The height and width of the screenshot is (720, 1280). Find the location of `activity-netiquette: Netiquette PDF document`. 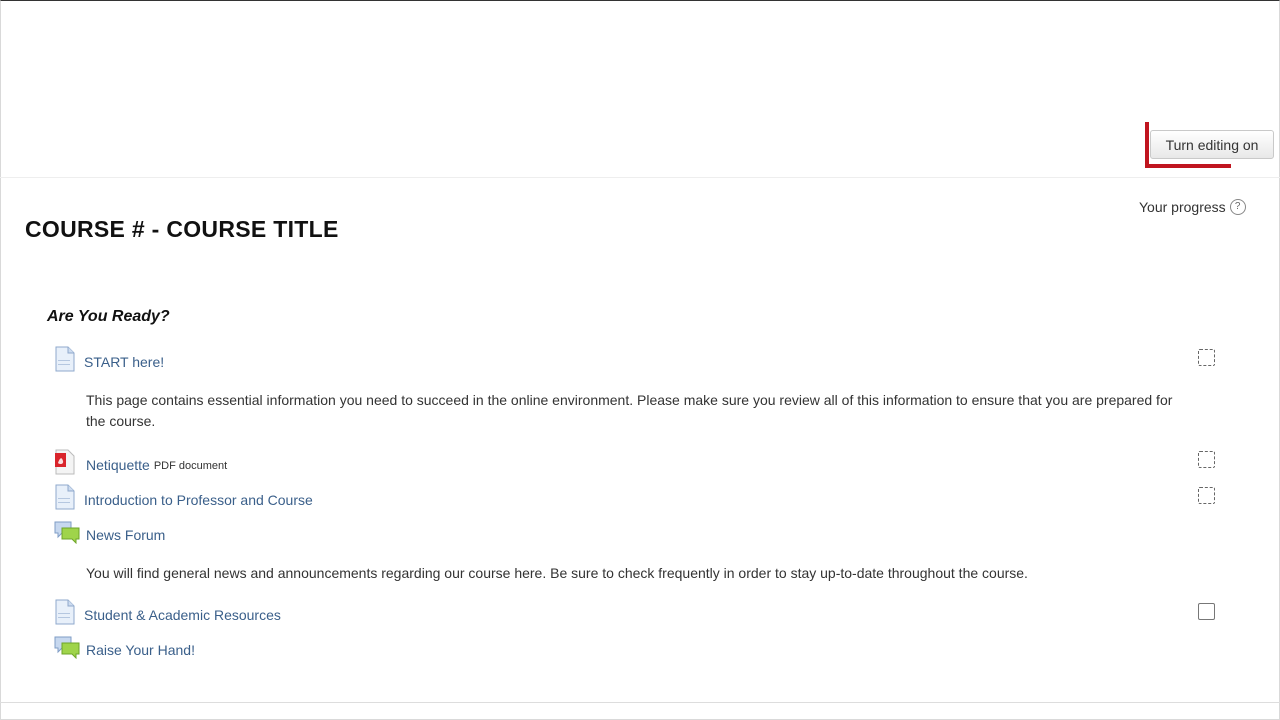

activity-netiquette: Netiquette PDF document is located at coordinates (140, 462).